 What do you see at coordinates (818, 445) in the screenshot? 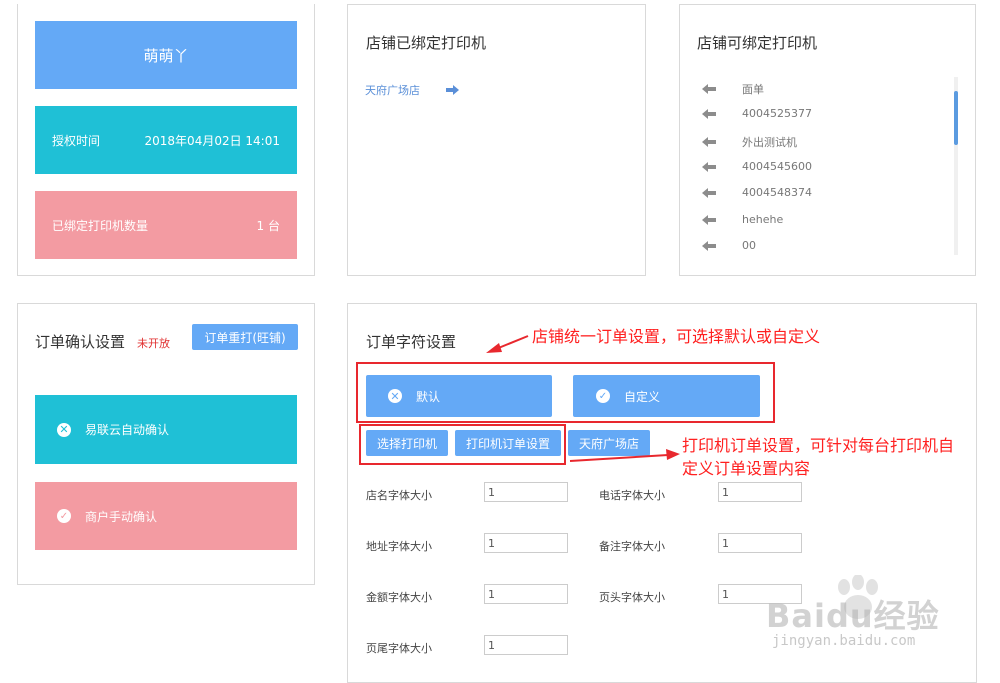
I see `annotation-note-2-line-1: 打印机订单设置，可针对每台打印机自` at bounding box center [818, 445].